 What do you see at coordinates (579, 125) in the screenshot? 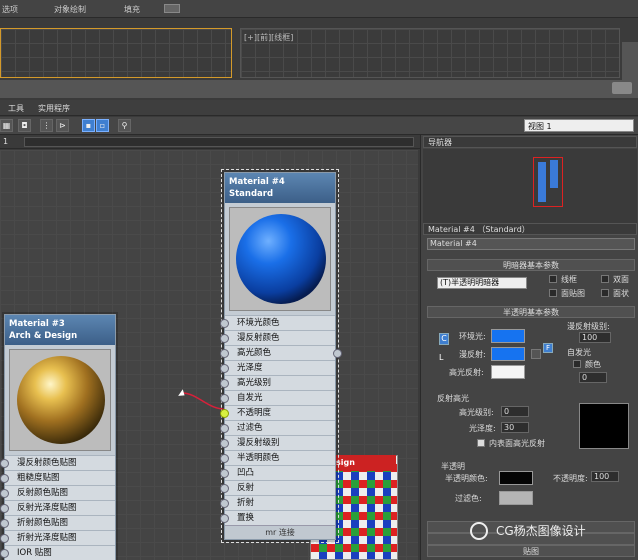
I see `view-select: 视图 1` at bounding box center [579, 125].